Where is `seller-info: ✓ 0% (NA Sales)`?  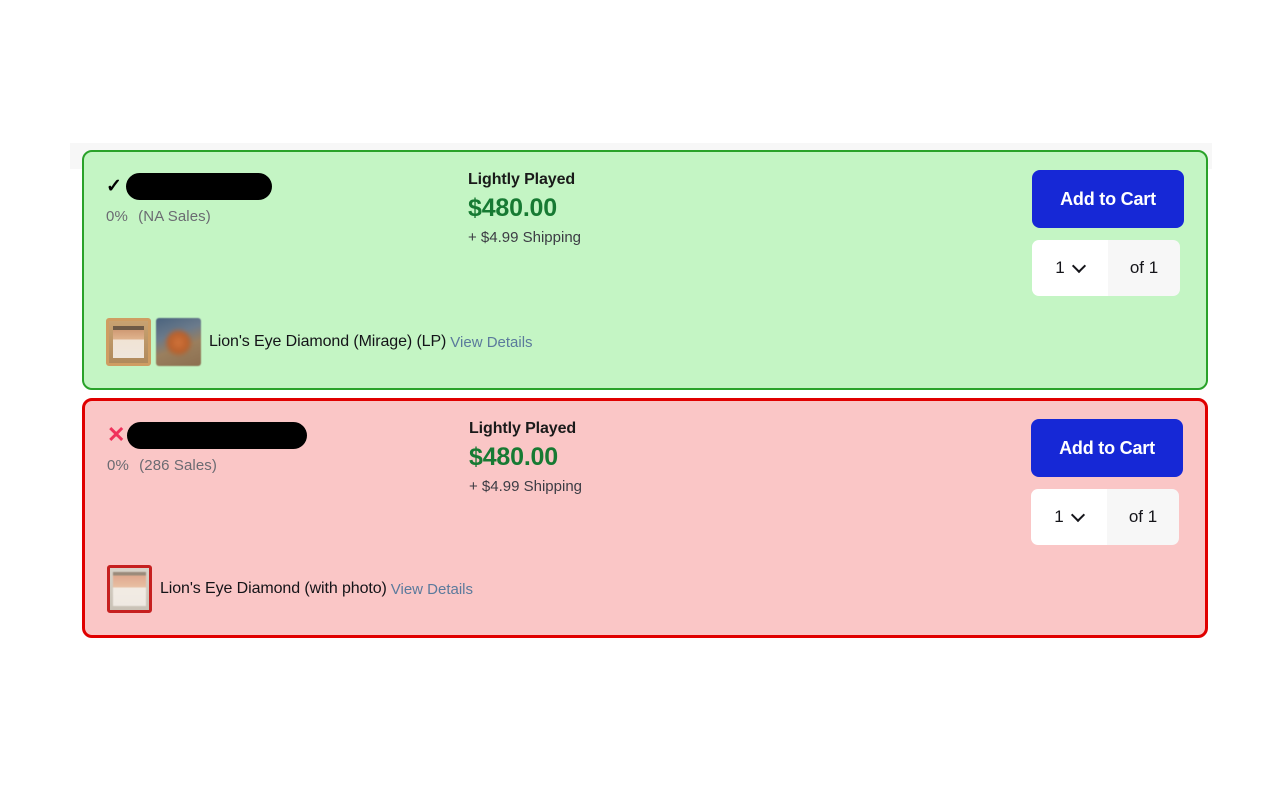
seller-info: ✓ 0% (NA Sales) is located at coordinates (237, 197).